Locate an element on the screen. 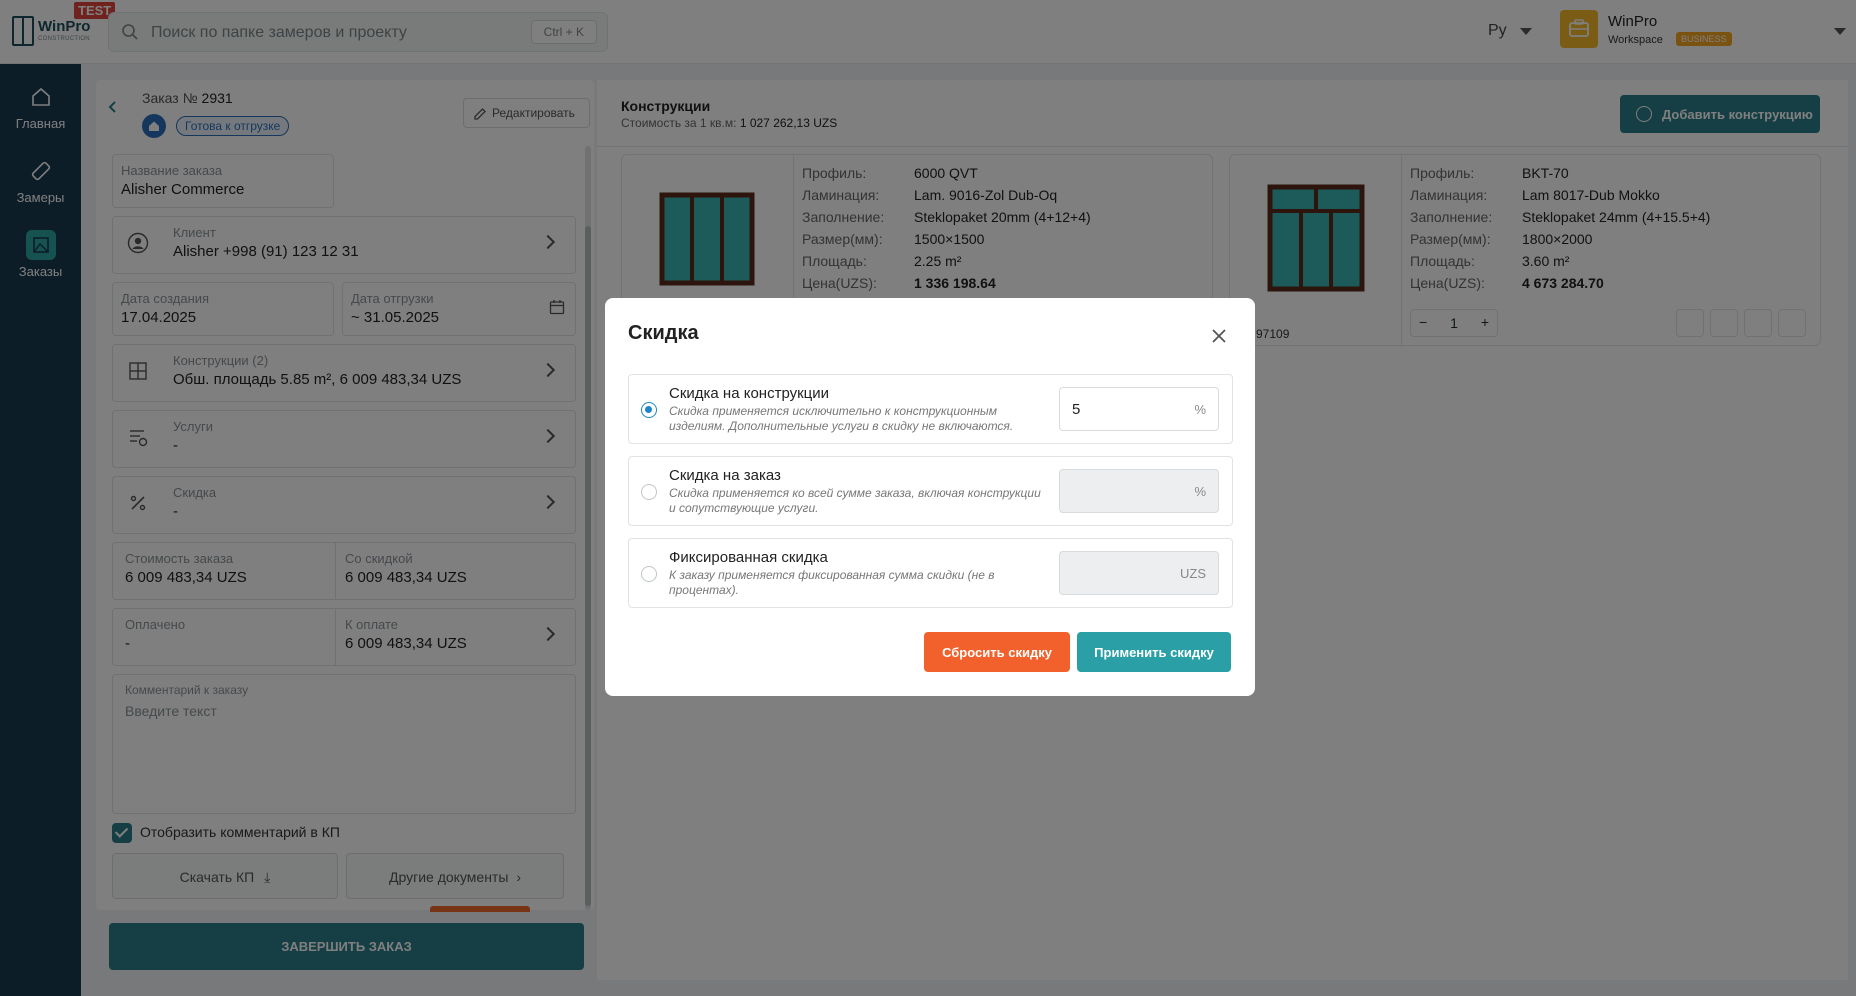 This screenshot has width=1856, height=996. discount-percent-input: 5 % is located at coordinates (1139, 409).